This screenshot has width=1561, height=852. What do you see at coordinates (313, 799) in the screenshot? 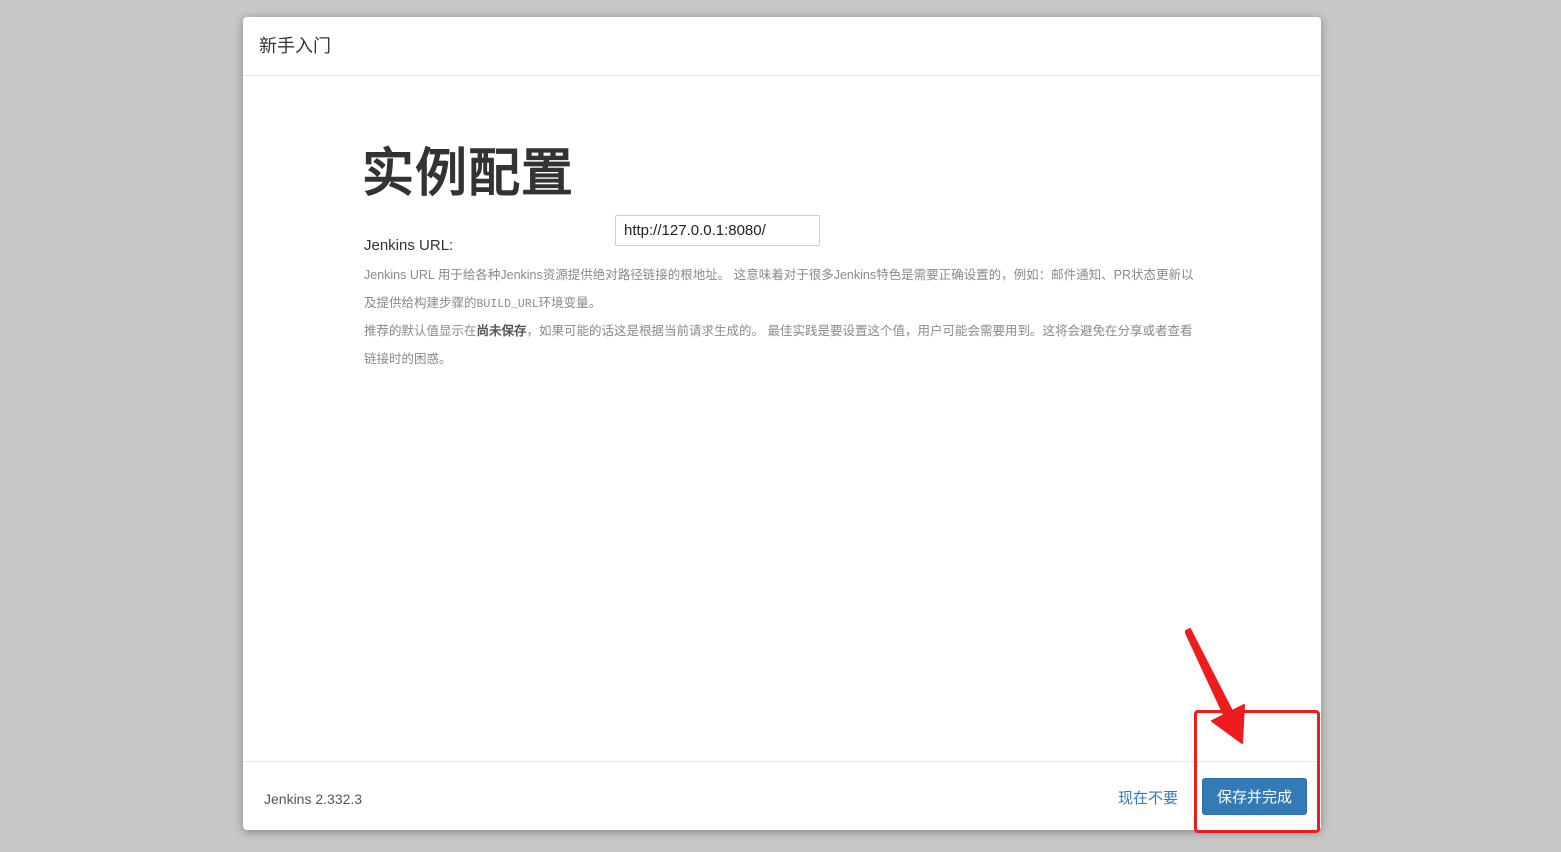
I see `version-label: Jenkins 2.332.3` at bounding box center [313, 799].